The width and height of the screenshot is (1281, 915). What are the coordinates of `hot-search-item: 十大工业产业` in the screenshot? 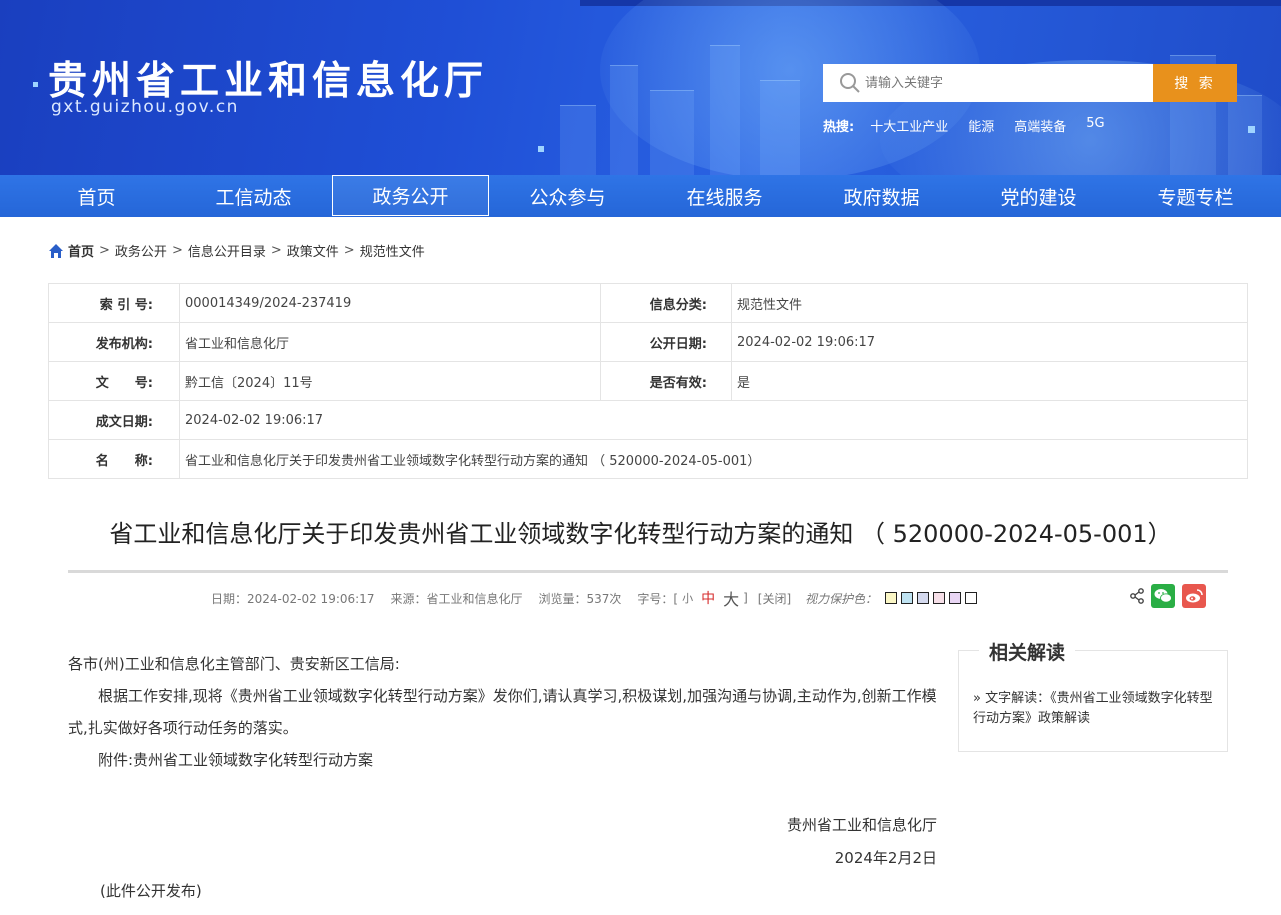 It's located at (909, 125).